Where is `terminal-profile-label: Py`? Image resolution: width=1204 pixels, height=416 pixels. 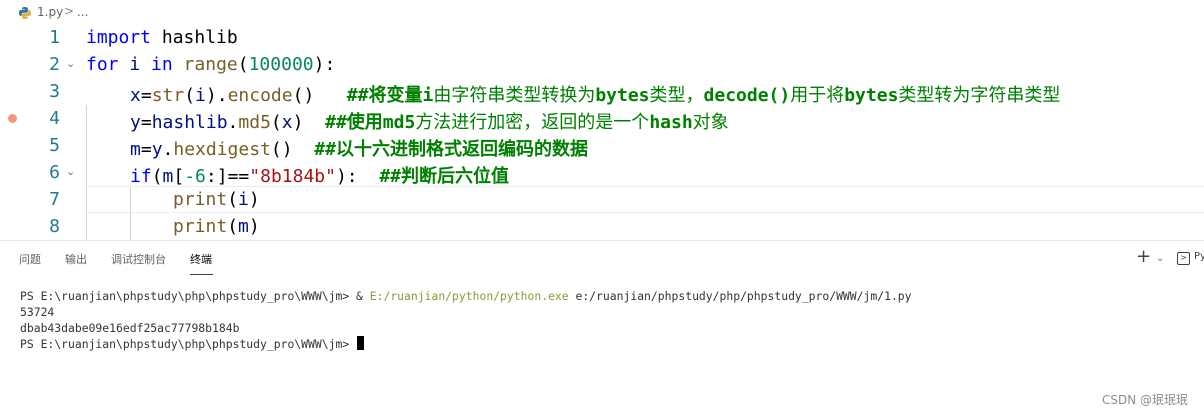
terminal-profile-label: Py is located at coordinates (1199, 256).